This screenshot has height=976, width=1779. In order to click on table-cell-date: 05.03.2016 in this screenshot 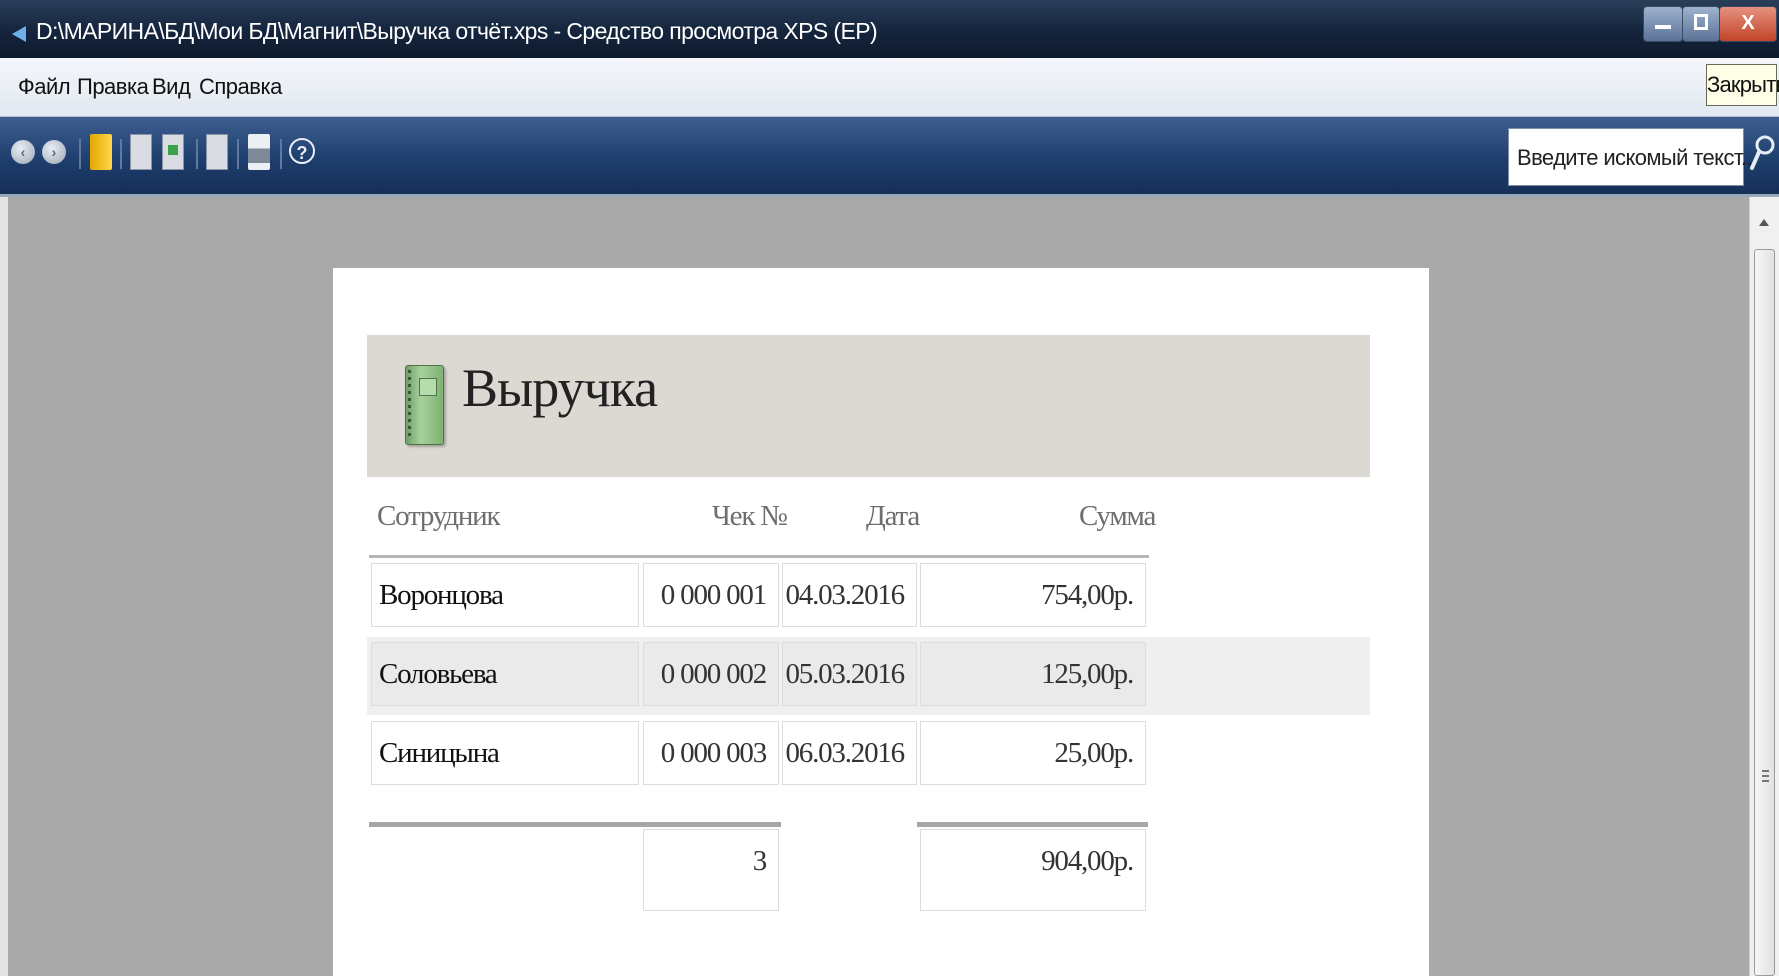, I will do `click(849, 674)`.